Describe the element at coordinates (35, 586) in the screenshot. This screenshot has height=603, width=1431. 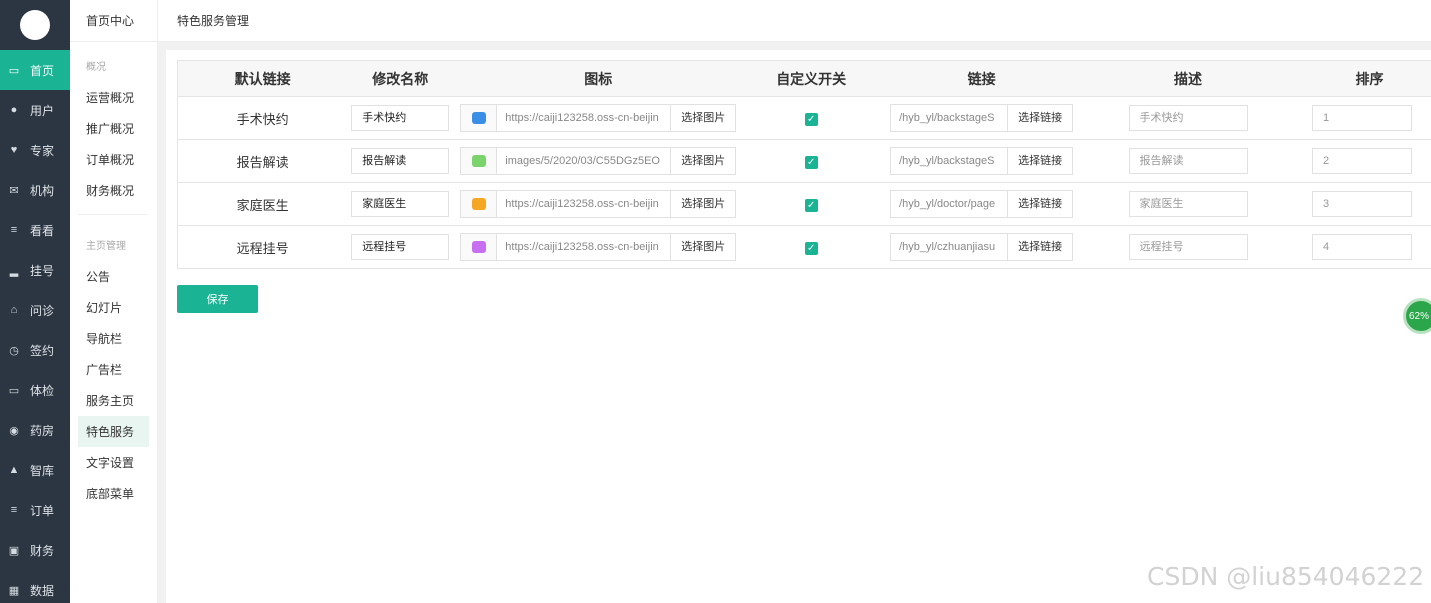
I see `nav-item: ▦ 数据` at that location.